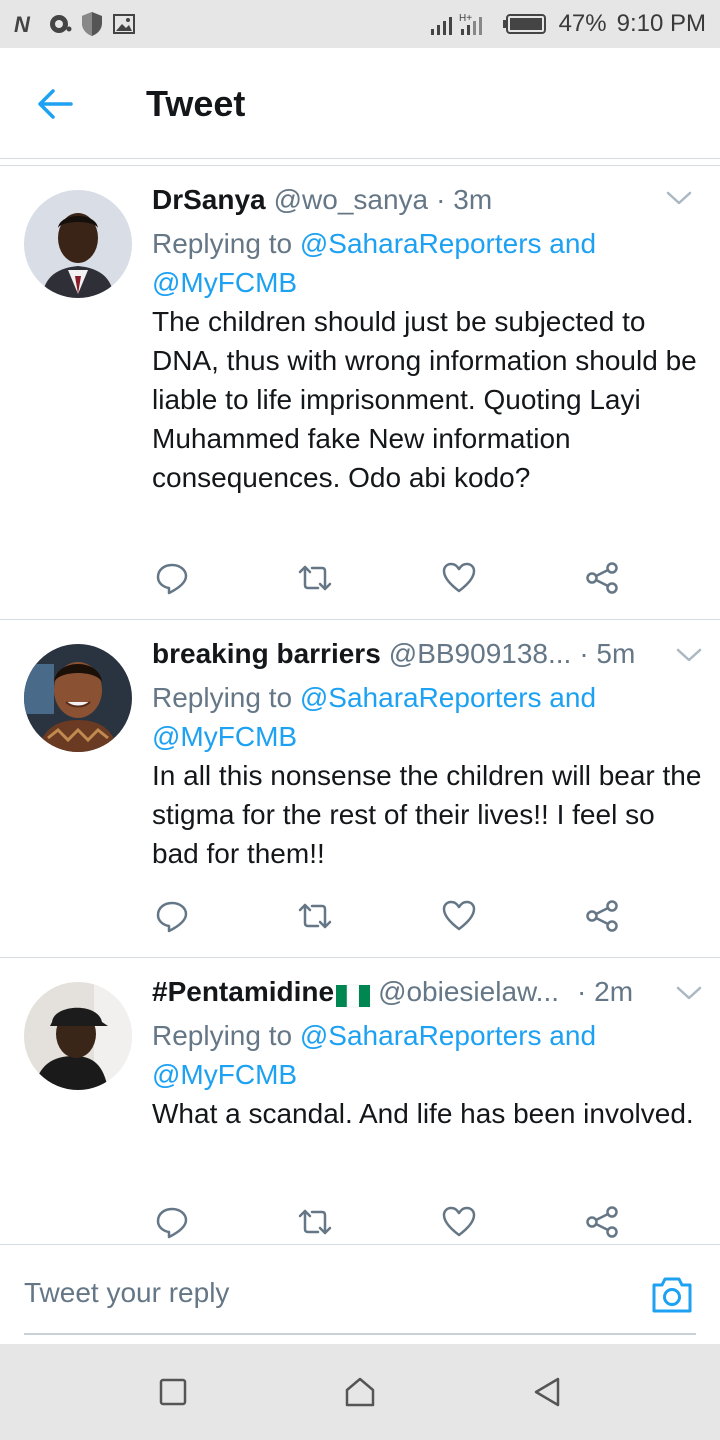  I want to click on signal-icon: H+, so click(456, 24).